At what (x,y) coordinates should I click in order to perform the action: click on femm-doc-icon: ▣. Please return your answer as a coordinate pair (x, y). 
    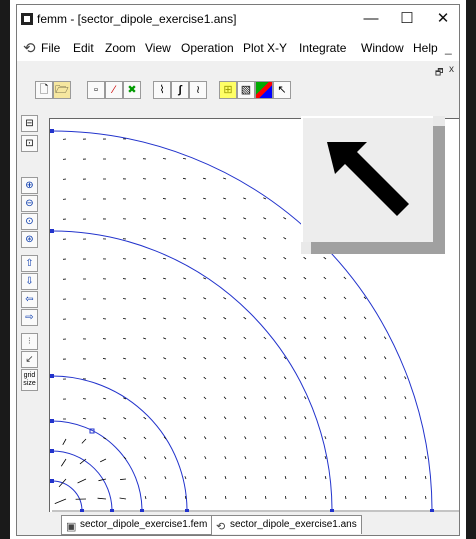
    Looking at the image, I should click on (71, 527).